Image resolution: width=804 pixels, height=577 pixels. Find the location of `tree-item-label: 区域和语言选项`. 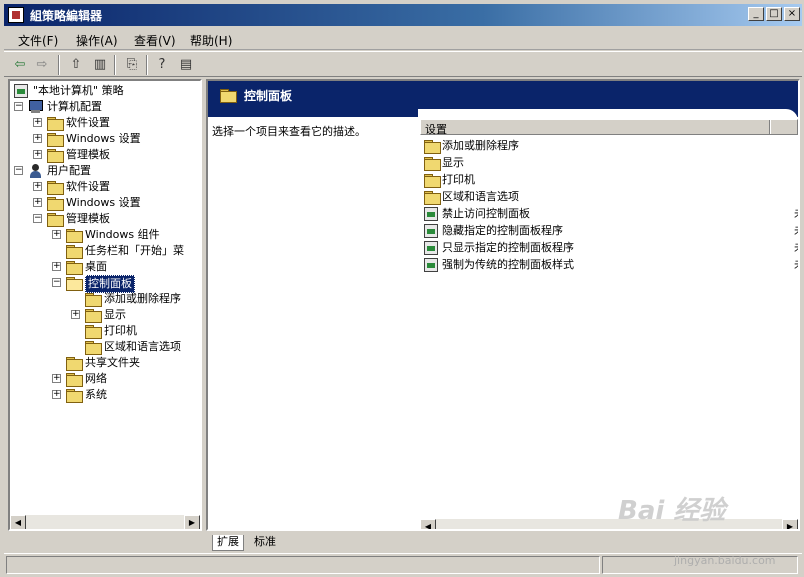

tree-item-label: 区域和语言选项 is located at coordinates (142, 346).